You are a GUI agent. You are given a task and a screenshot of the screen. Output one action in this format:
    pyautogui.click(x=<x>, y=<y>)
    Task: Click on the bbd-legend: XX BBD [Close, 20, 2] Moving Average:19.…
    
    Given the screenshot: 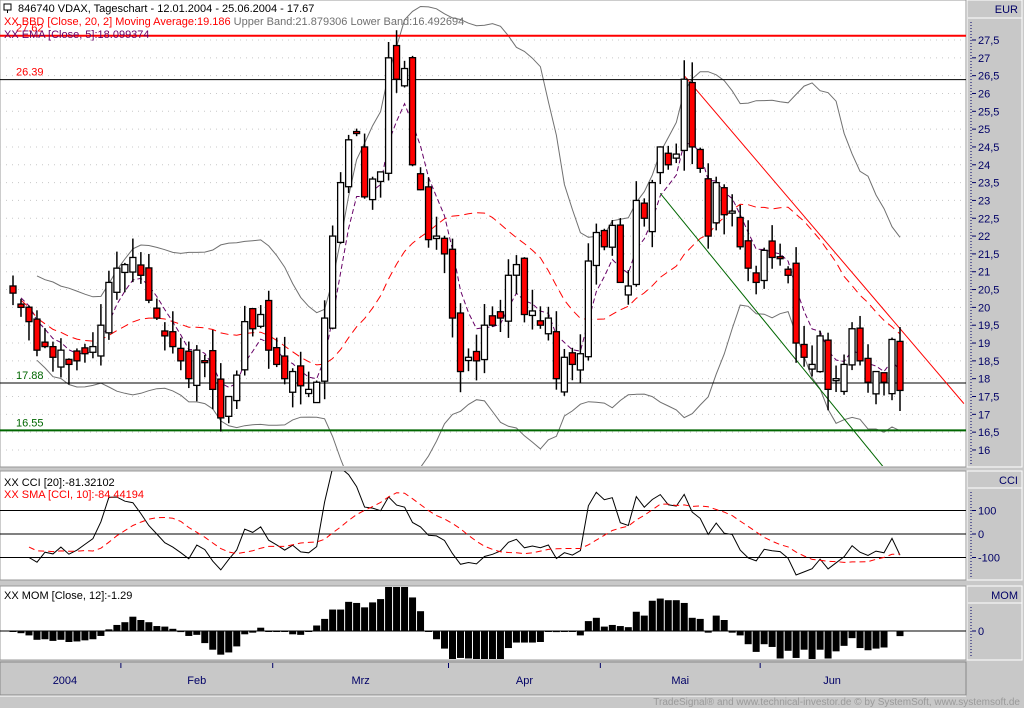 What is the action you would take?
    pyautogui.click(x=234, y=22)
    